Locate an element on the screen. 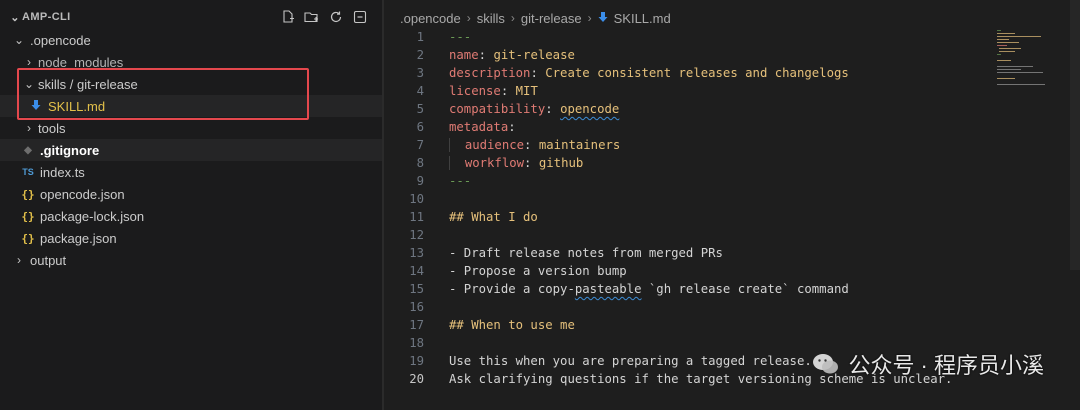  tree-item-label: tools is located at coordinates (52, 128).